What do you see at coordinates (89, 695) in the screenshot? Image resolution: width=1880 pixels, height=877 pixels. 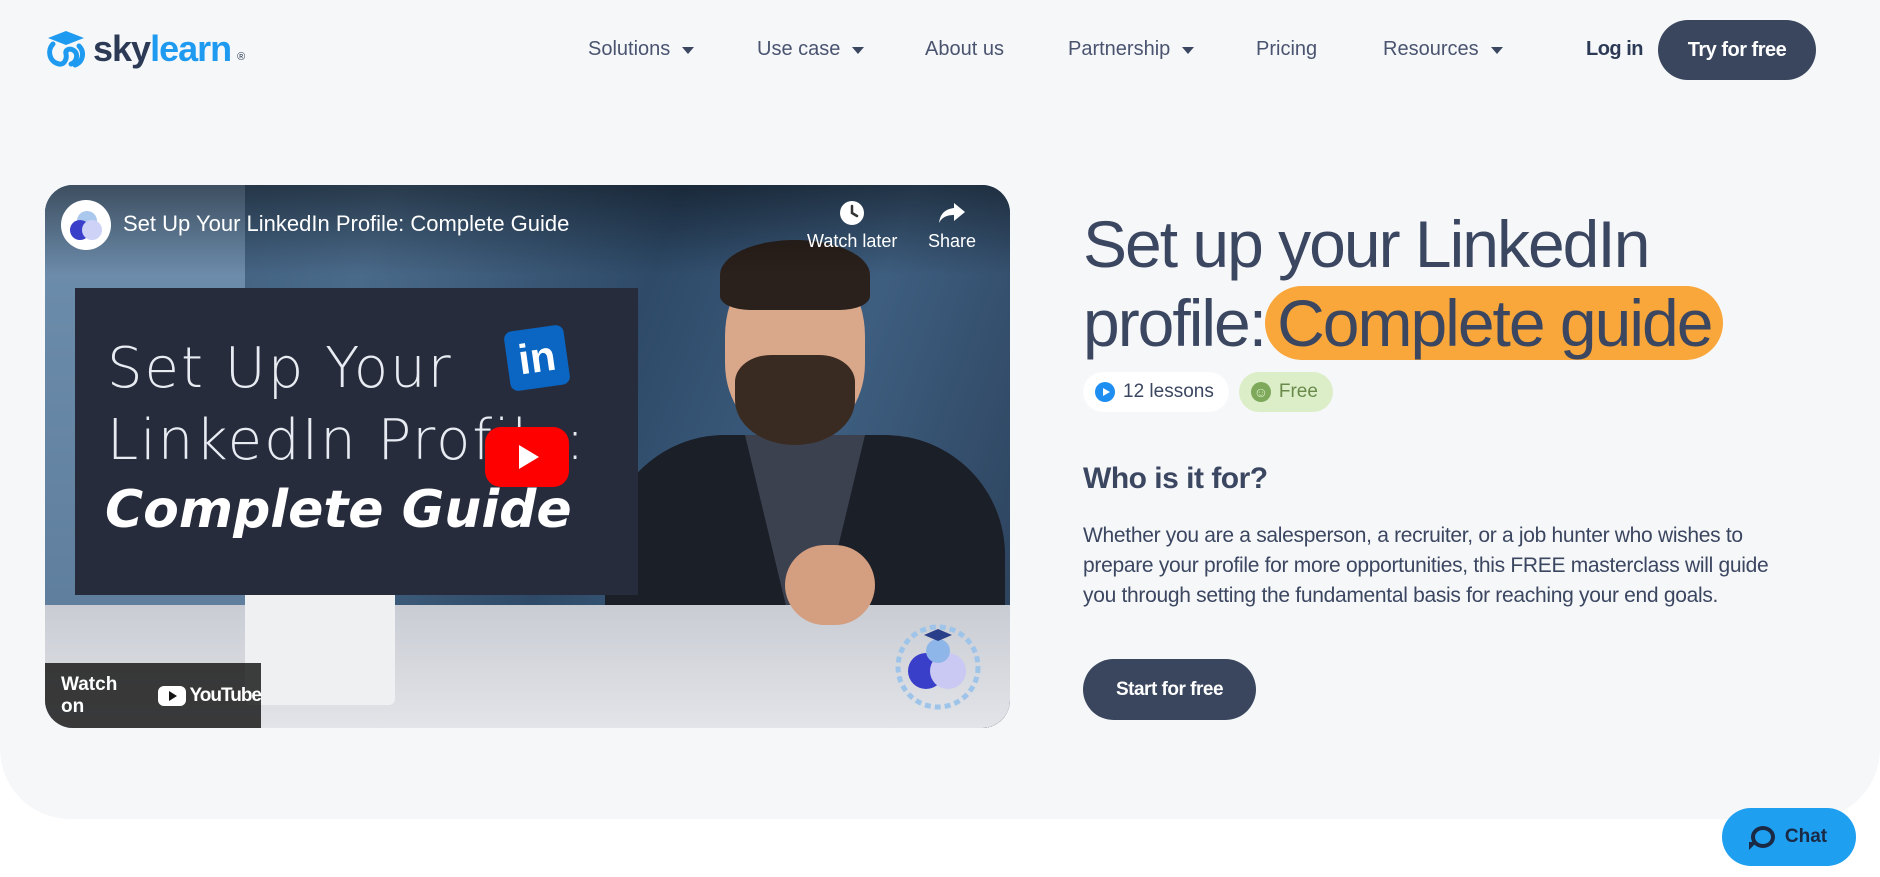 I see `watch-on-label: Watch on` at bounding box center [89, 695].